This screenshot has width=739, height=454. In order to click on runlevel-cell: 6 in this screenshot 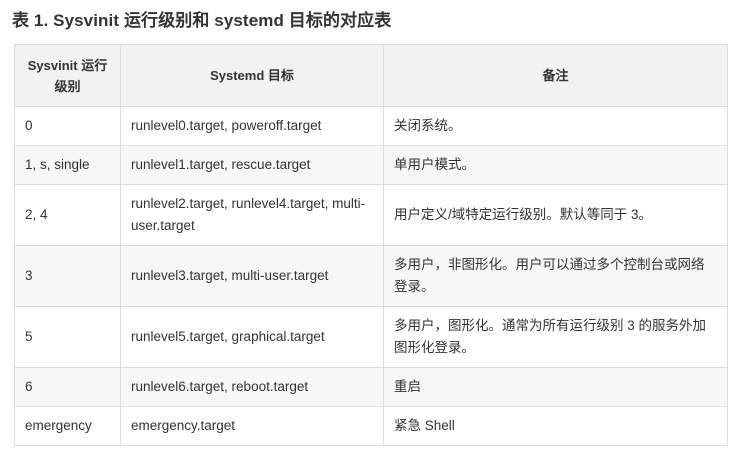, I will do `click(67, 387)`.